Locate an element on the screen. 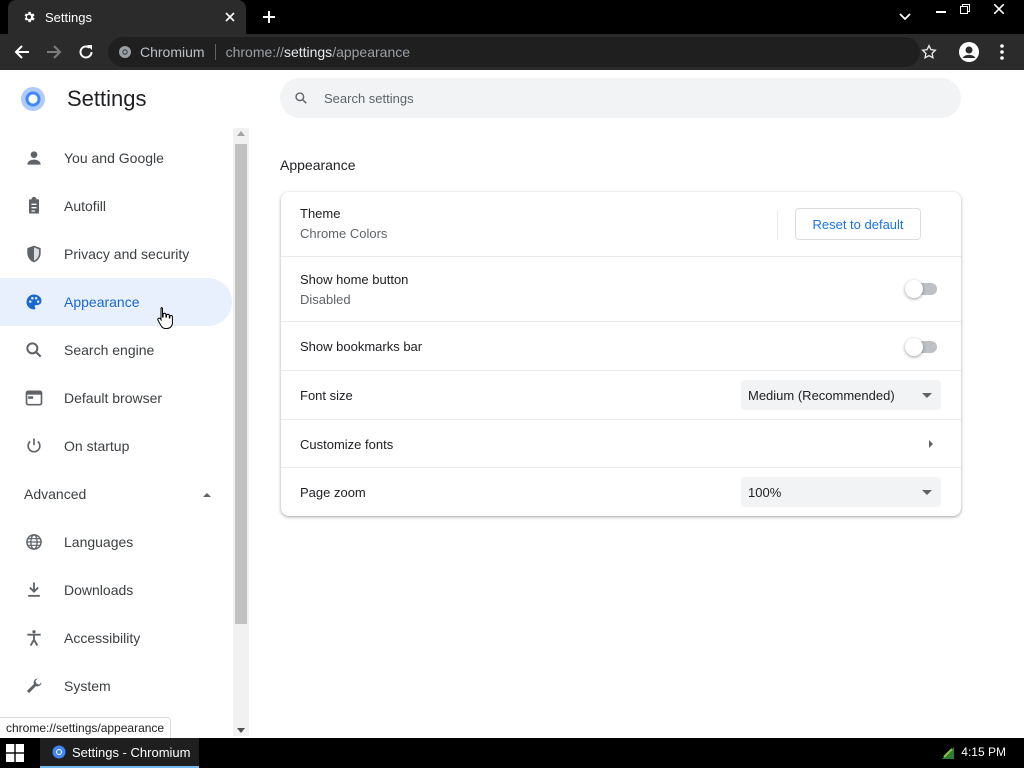  search-icon is located at coordinates (34, 350).